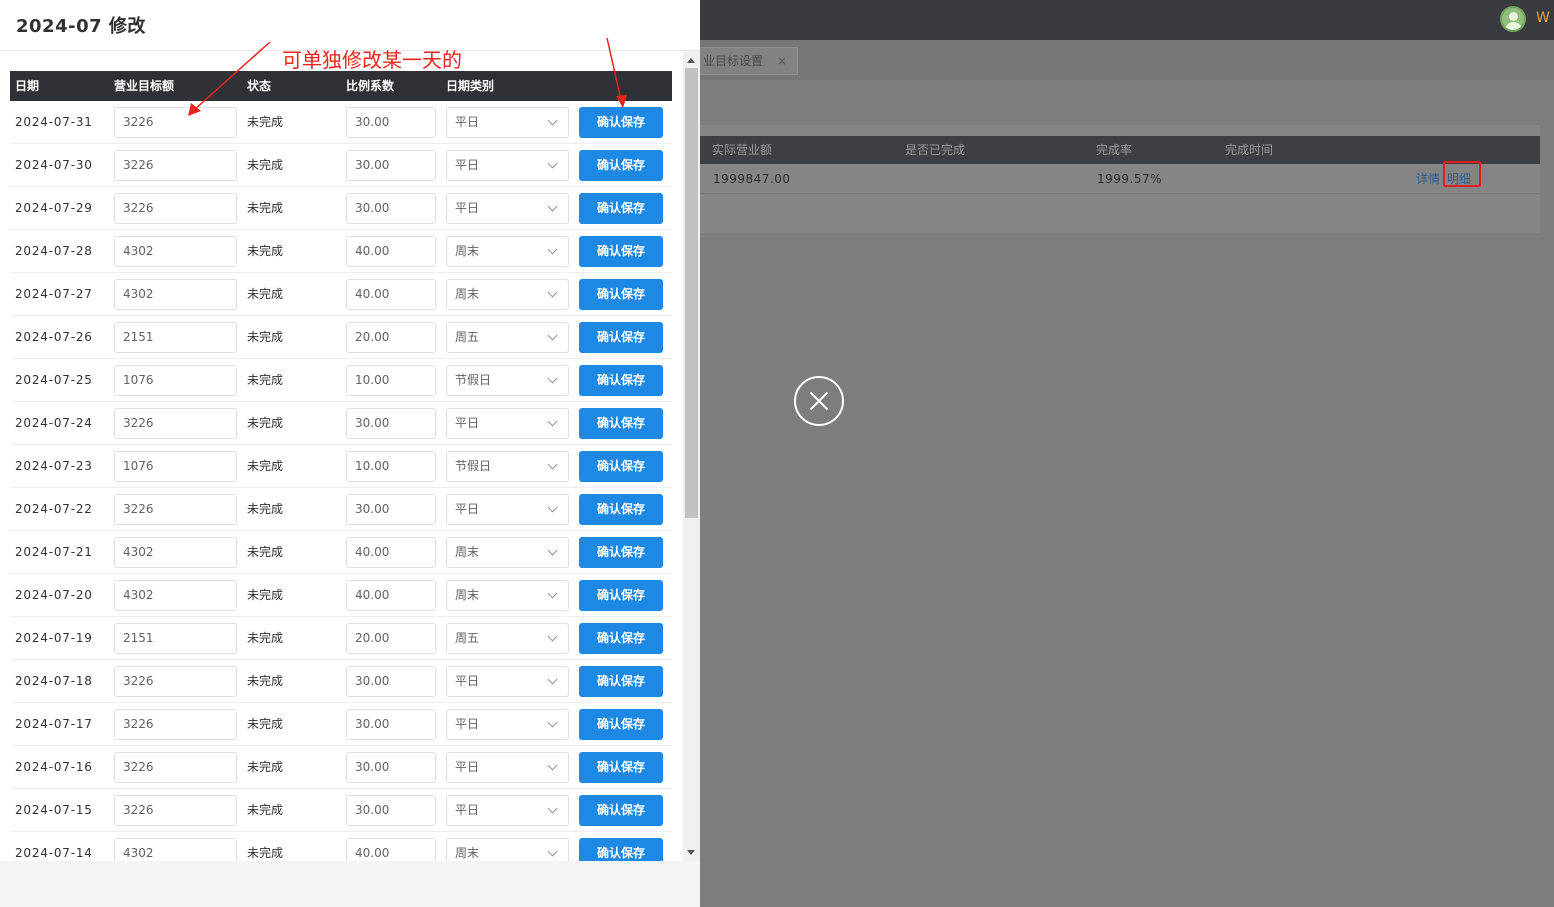 This screenshot has width=1554, height=907. What do you see at coordinates (819, 401) in the screenshot?
I see `close-circle-icon` at bounding box center [819, 401].